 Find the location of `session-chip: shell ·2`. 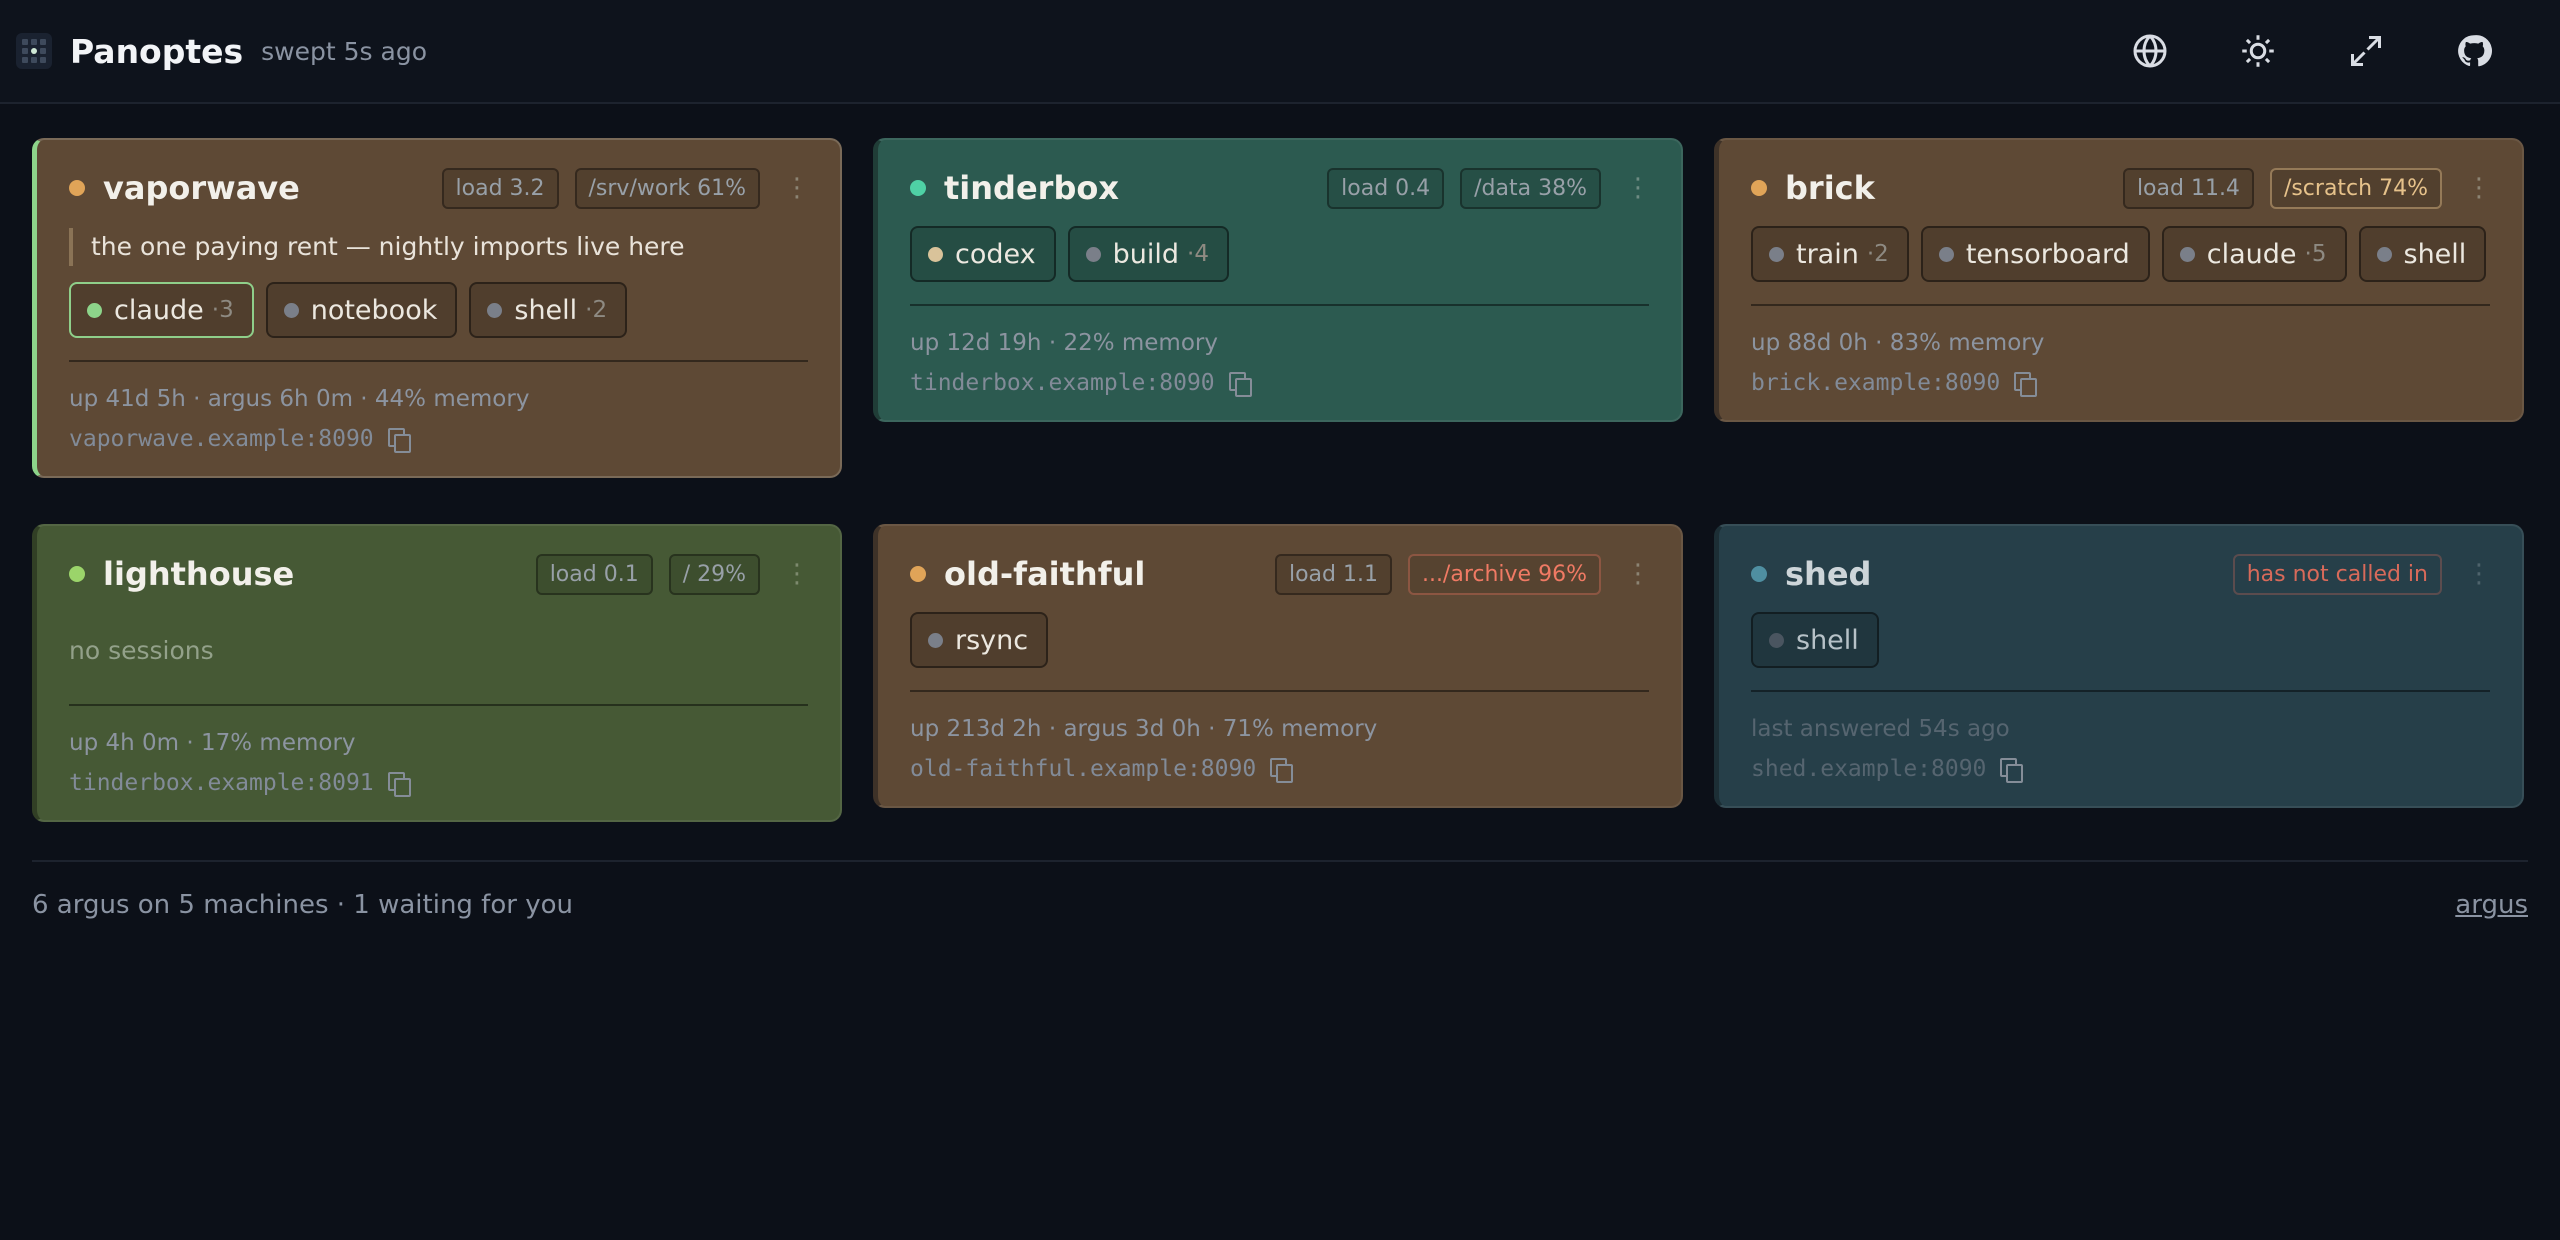

session-chip: shell ·2 is located at coordinates (548, 310).